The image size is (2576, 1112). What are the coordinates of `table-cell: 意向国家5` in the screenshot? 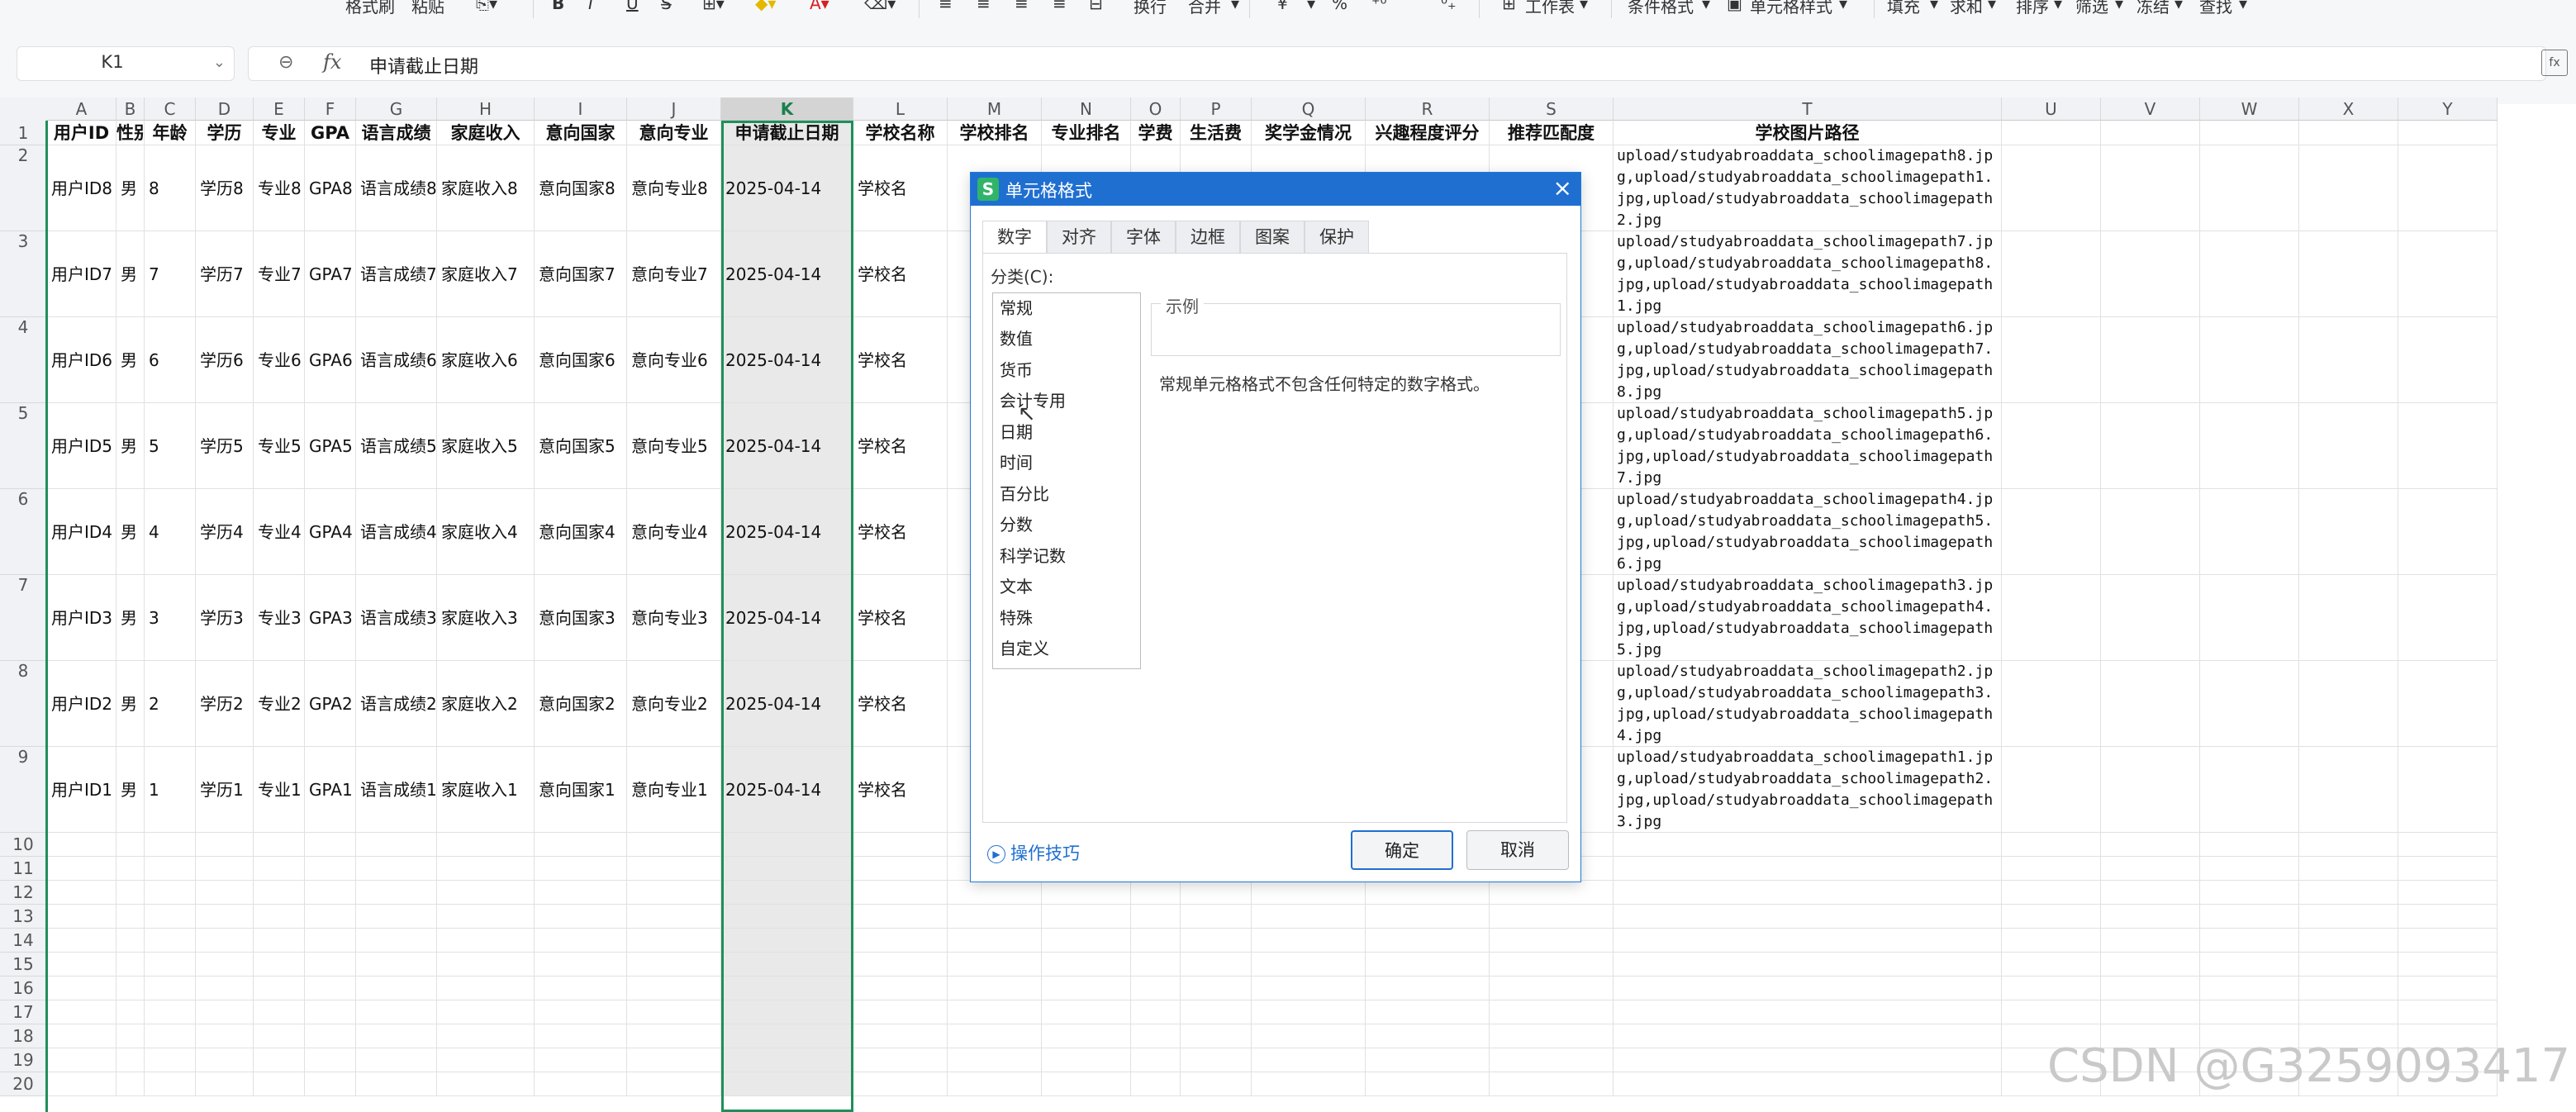 It's located at (581, 446).